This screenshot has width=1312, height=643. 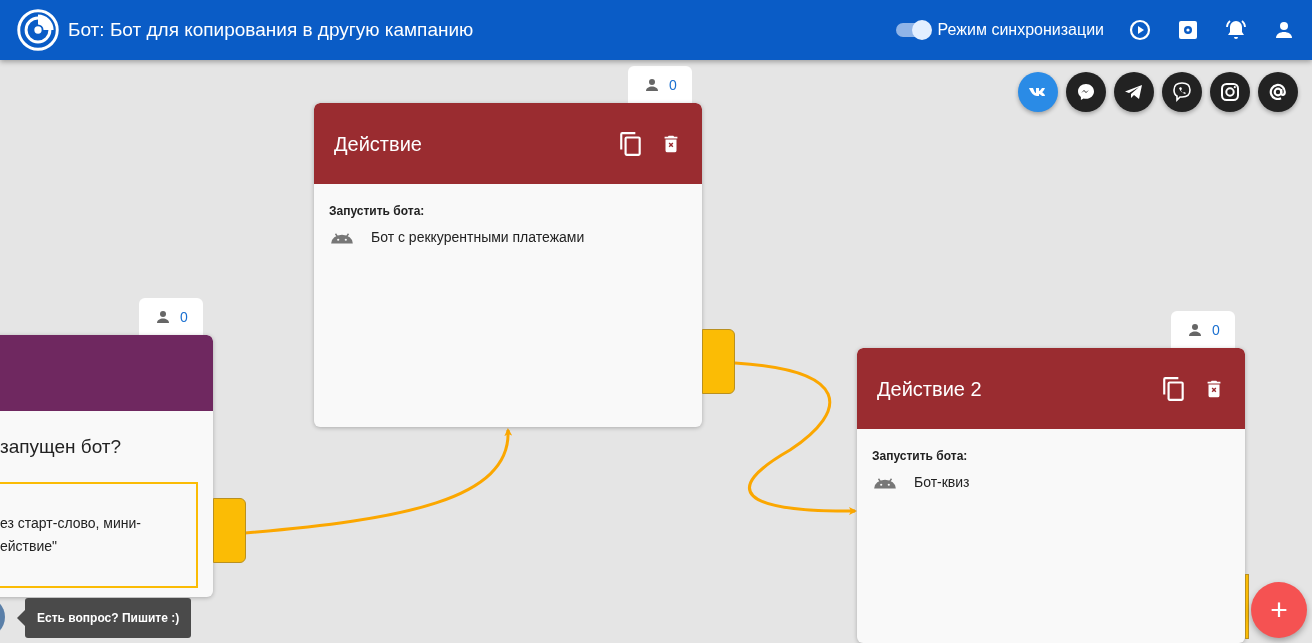 I want to click on page-title: Бот: Бот для копирования в другую кампанию, so click(x=271, y=29).